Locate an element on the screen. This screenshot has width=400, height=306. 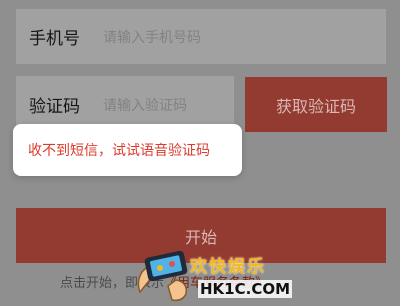
watermark-logo: 欢快娱乐 HK1C.COM is located at coordinates (212, 274).